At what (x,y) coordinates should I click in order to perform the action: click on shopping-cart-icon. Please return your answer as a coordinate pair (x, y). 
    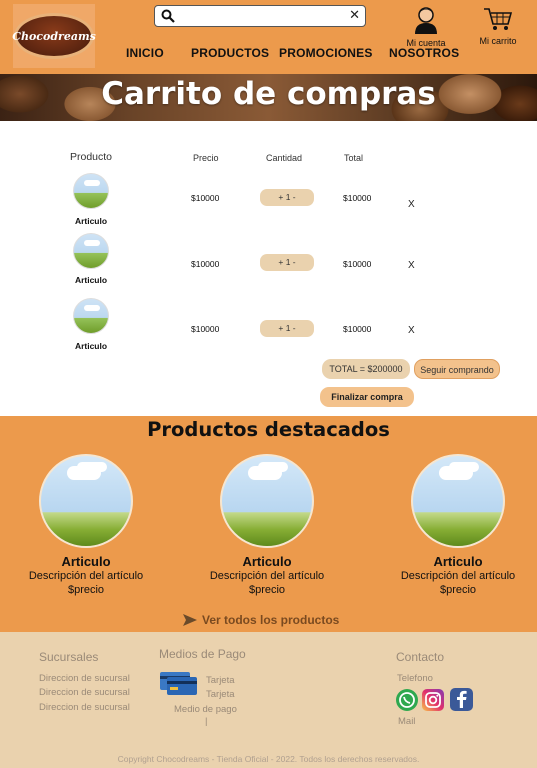
    Looking at the image, I should click on (498, 19).